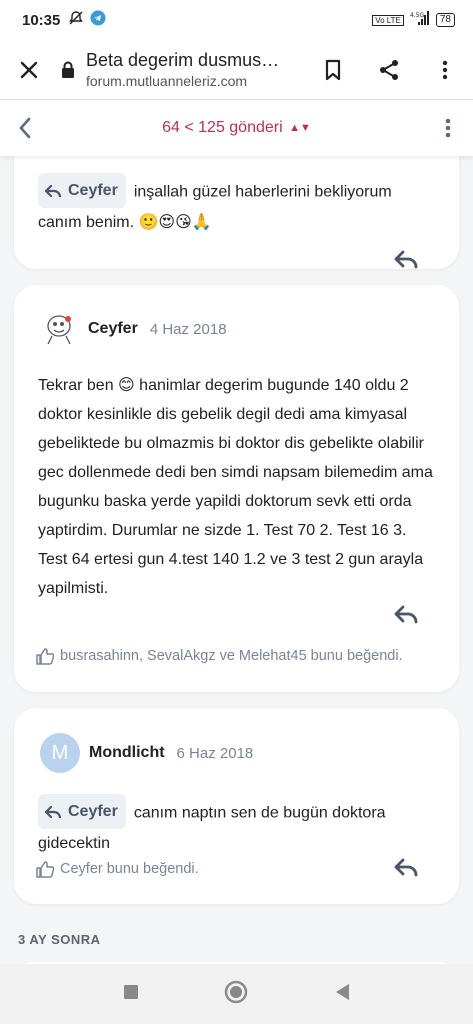  I want to click on square-icon, so click(130, 991).